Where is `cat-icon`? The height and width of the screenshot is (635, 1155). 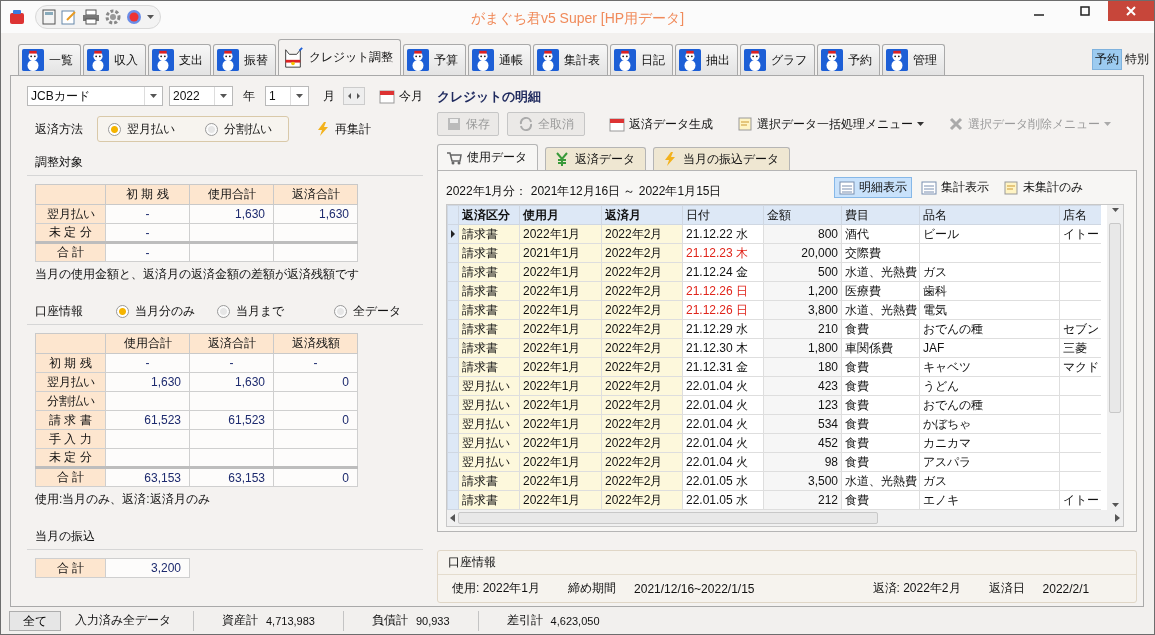
cat-icon is located at coordinates (293, 57).